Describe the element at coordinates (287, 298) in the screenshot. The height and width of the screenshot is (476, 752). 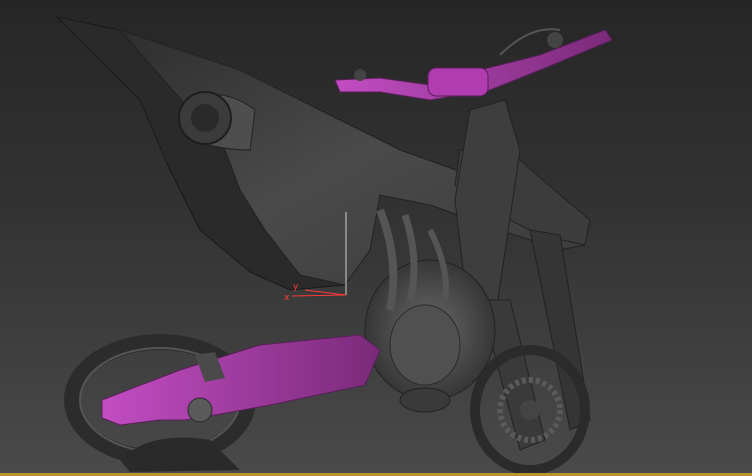
I see `gizmo-x-label: x` at that location.